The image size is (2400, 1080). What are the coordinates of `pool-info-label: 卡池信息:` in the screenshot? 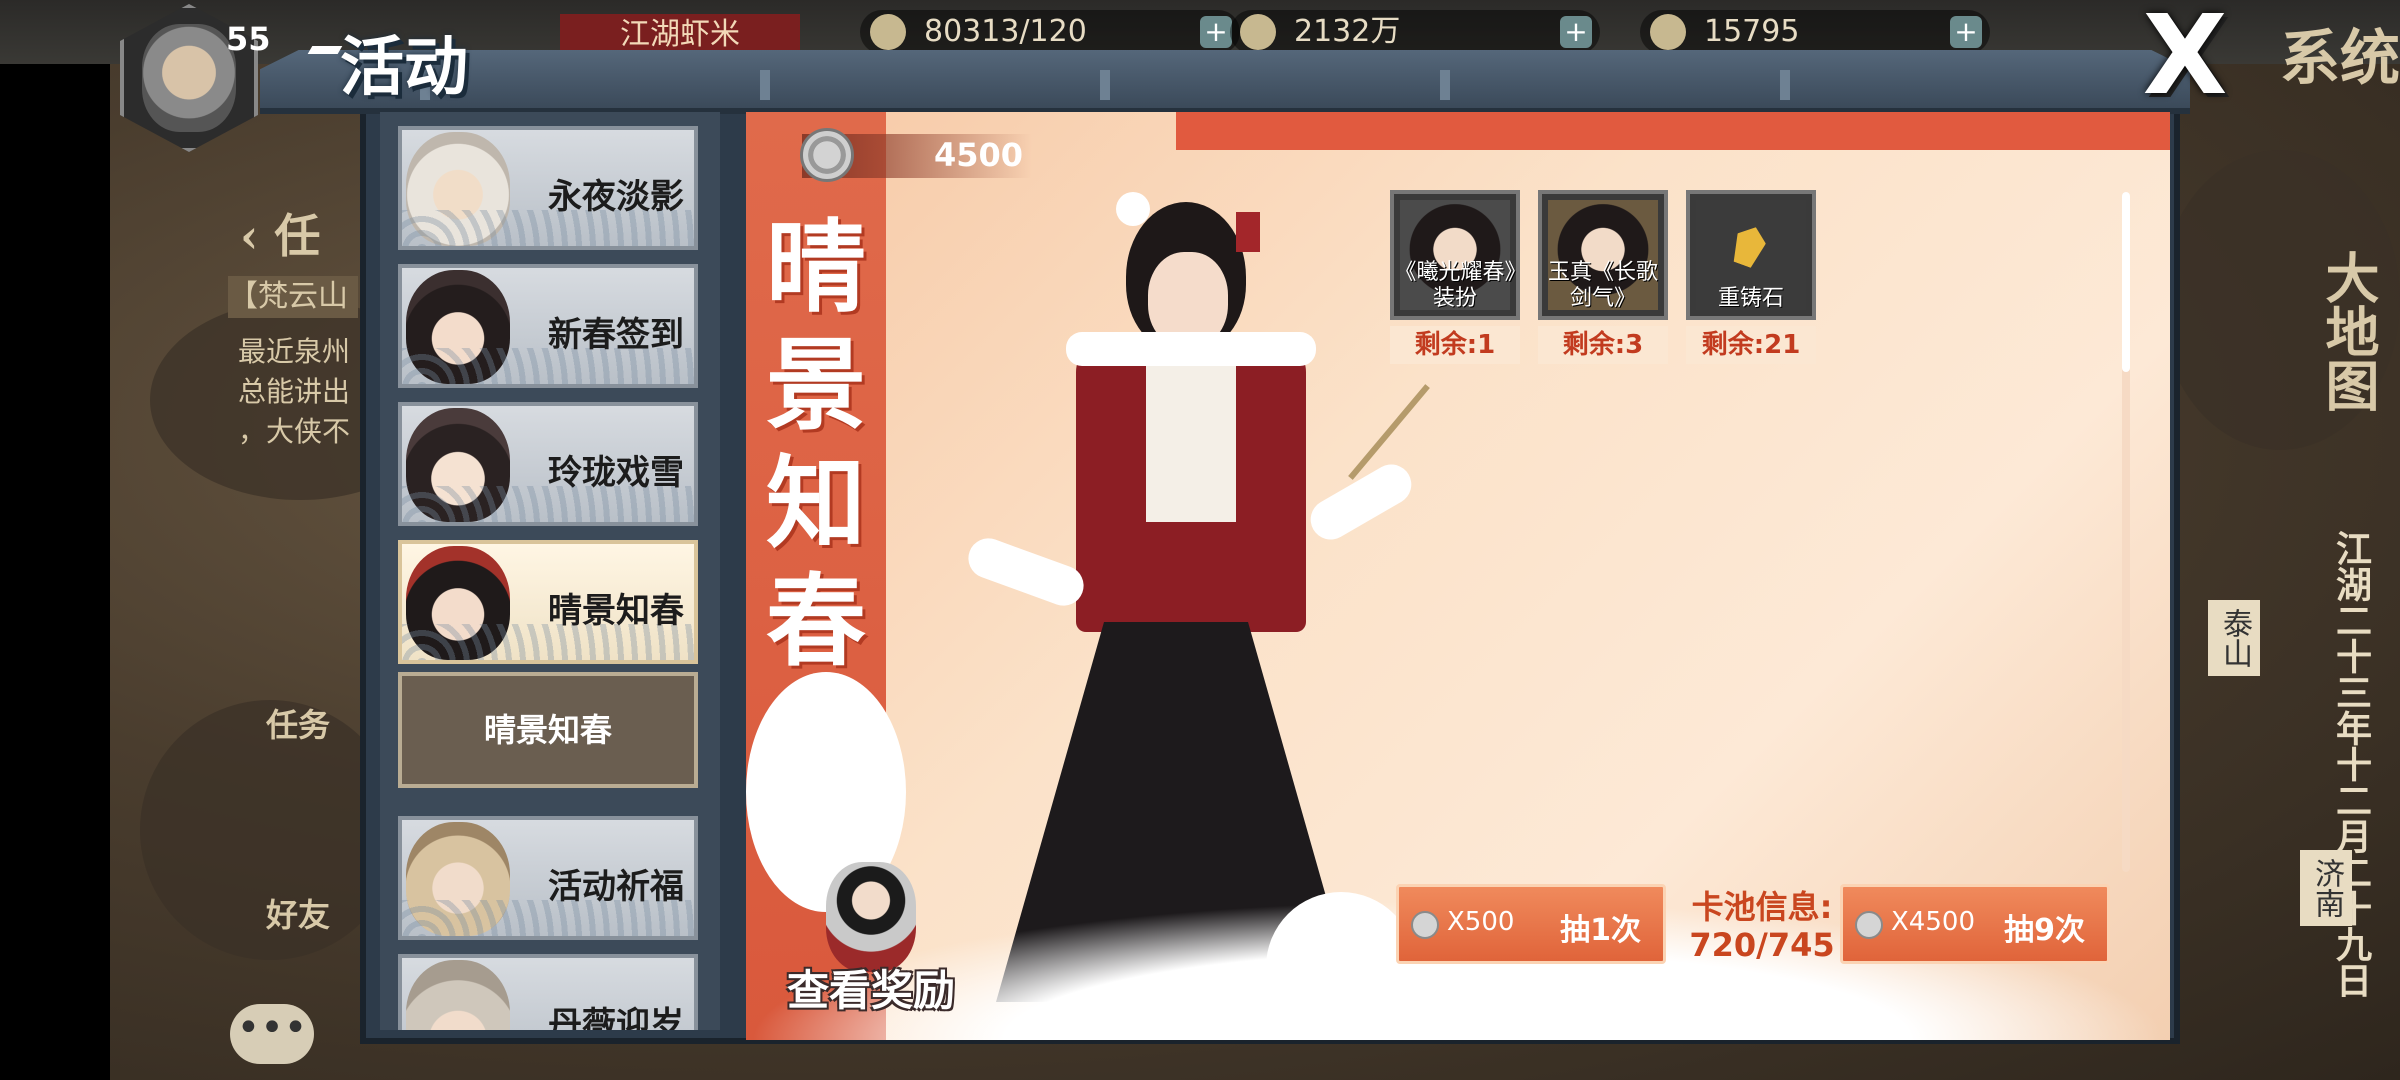 It's located at (1762, 907).